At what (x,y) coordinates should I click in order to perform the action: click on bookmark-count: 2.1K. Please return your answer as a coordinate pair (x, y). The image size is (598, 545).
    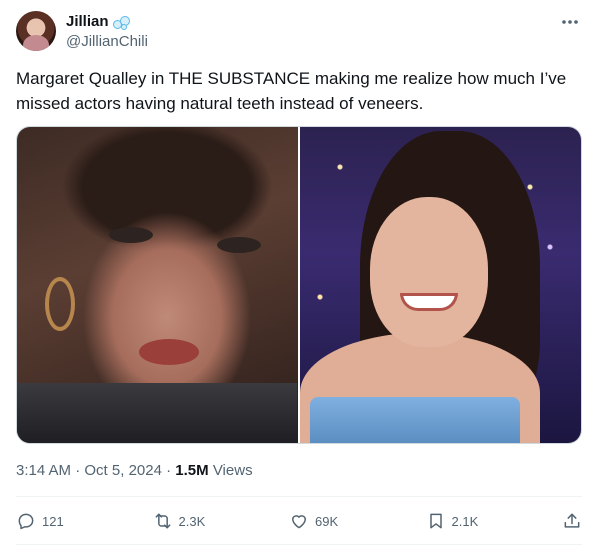
    Looking at the image, I should click on (465, 521).